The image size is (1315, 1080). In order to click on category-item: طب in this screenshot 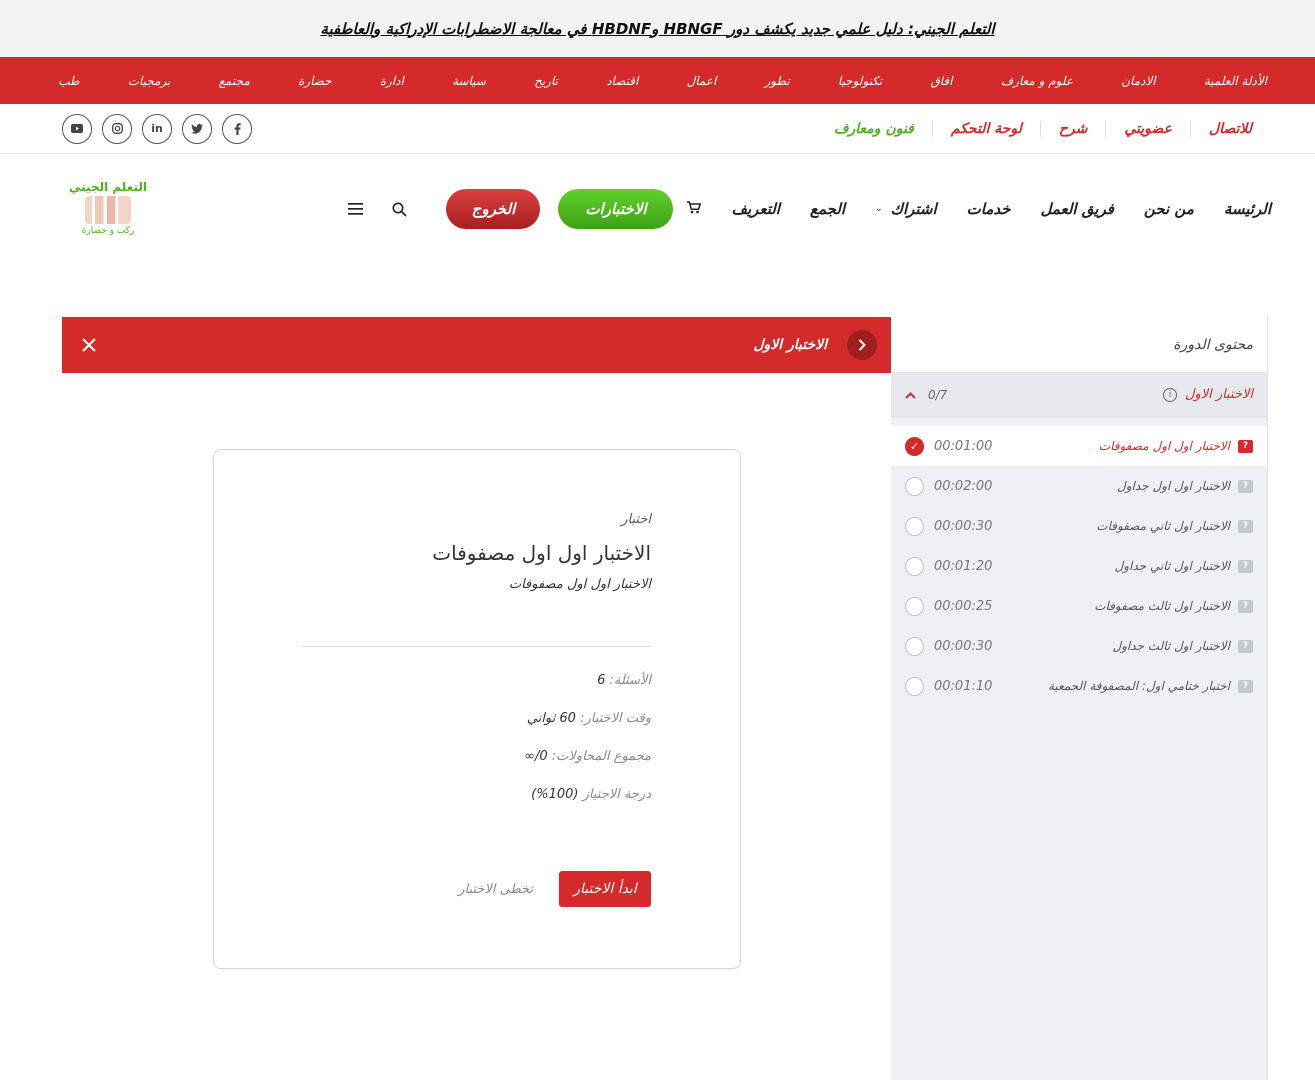, I will do `click(68, 81)`.